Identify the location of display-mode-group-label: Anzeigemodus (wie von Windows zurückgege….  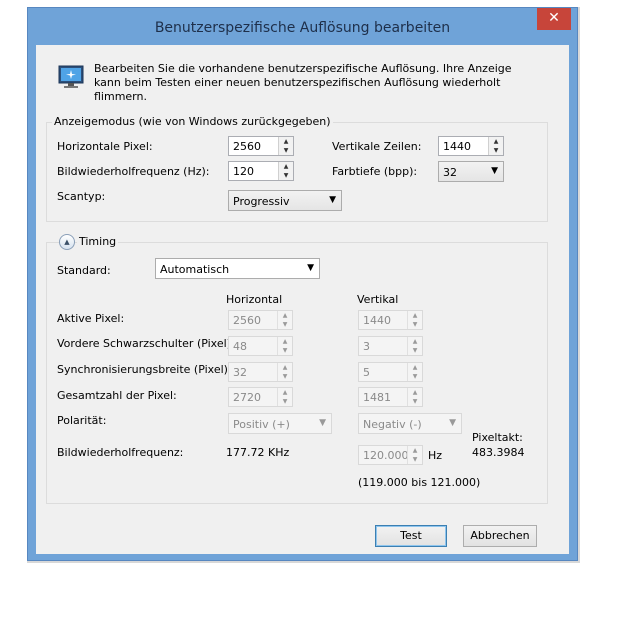
(192, 121).